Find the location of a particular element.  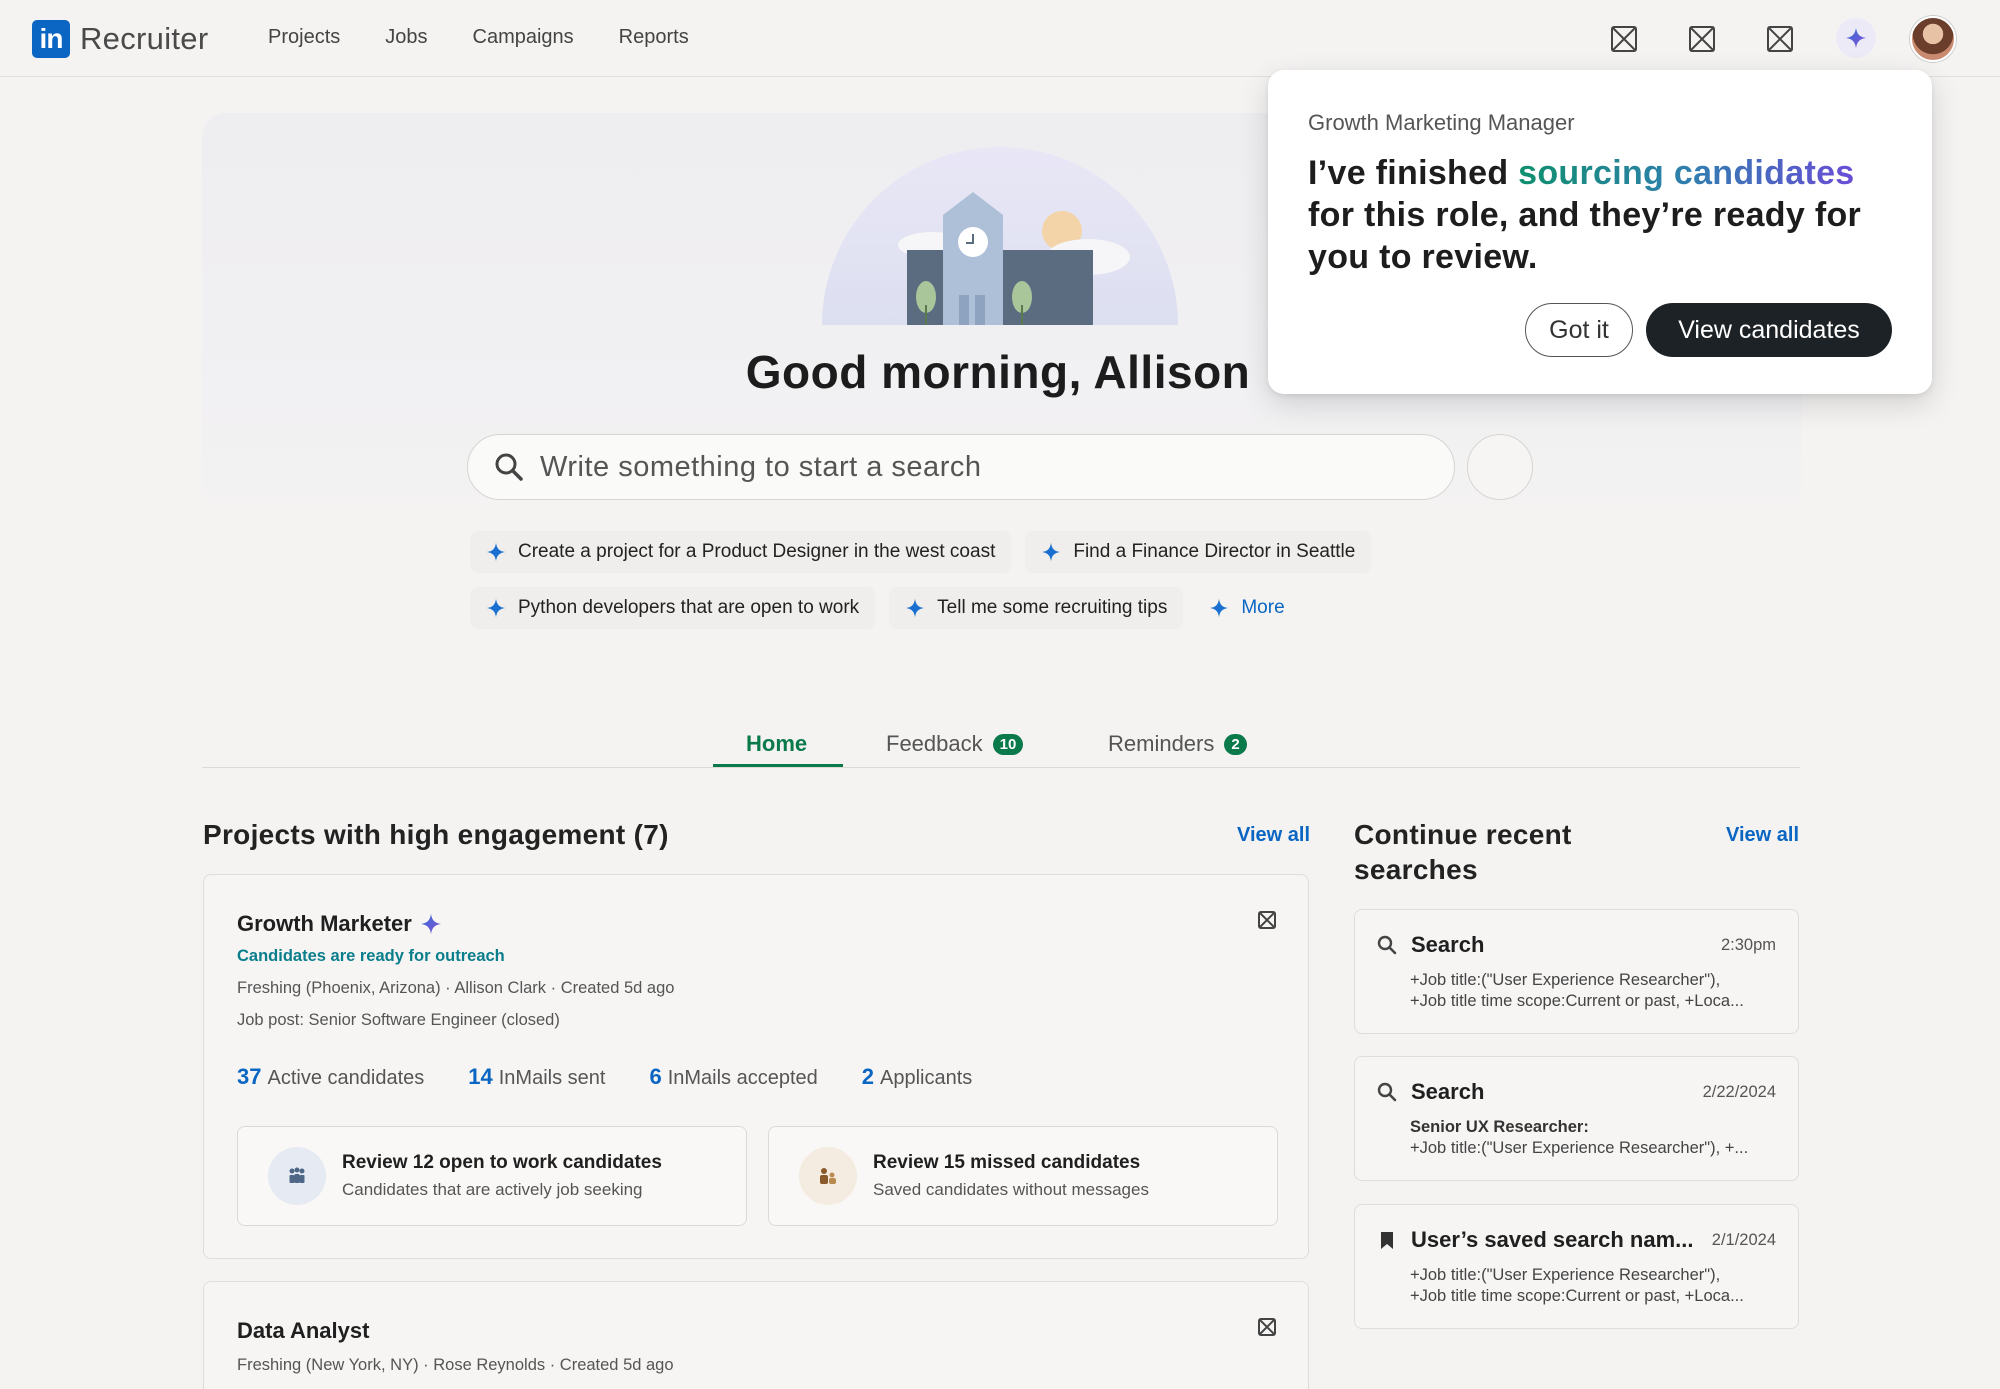

building-illustration is located at coordinates (1000, 236).